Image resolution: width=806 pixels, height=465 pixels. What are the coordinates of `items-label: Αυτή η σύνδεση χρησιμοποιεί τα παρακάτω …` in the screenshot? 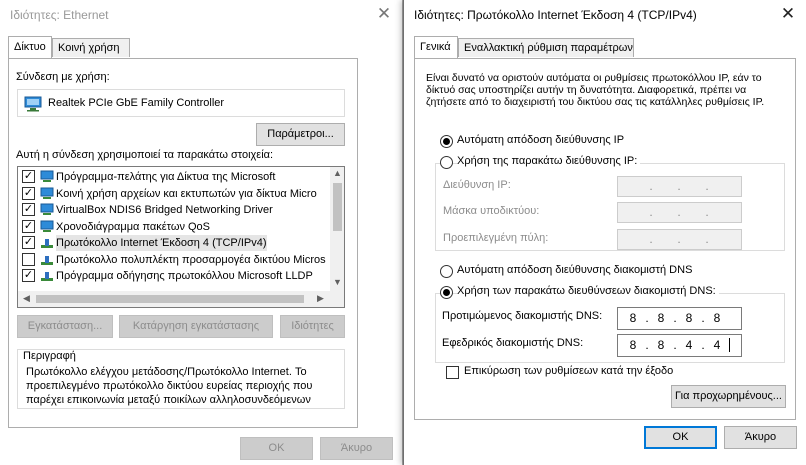 It's located at (145, 155).